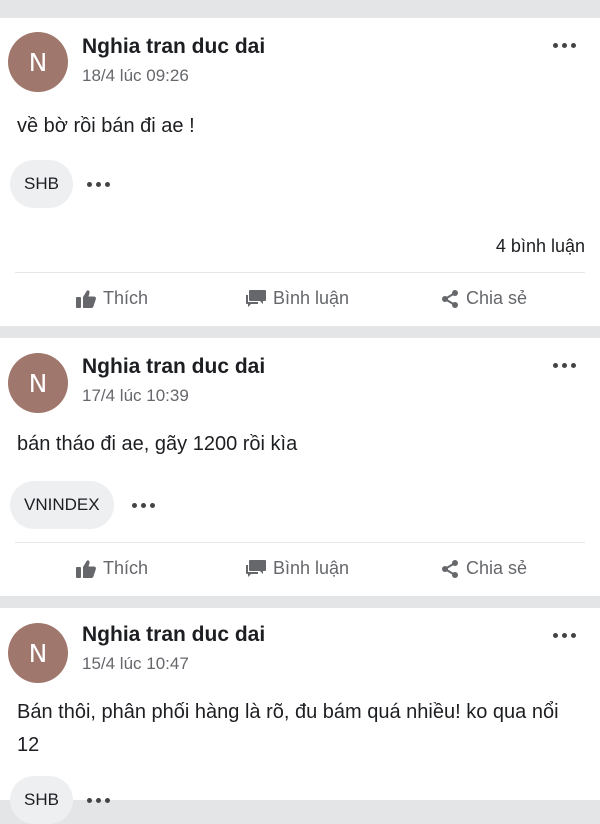 This screenshot has height=824, width=600. What do you see at coordinates (135, 76) in the screenshot?
I see `post-timestamp: 18/4 lúc 09:26` at bounding box center [135, 76].